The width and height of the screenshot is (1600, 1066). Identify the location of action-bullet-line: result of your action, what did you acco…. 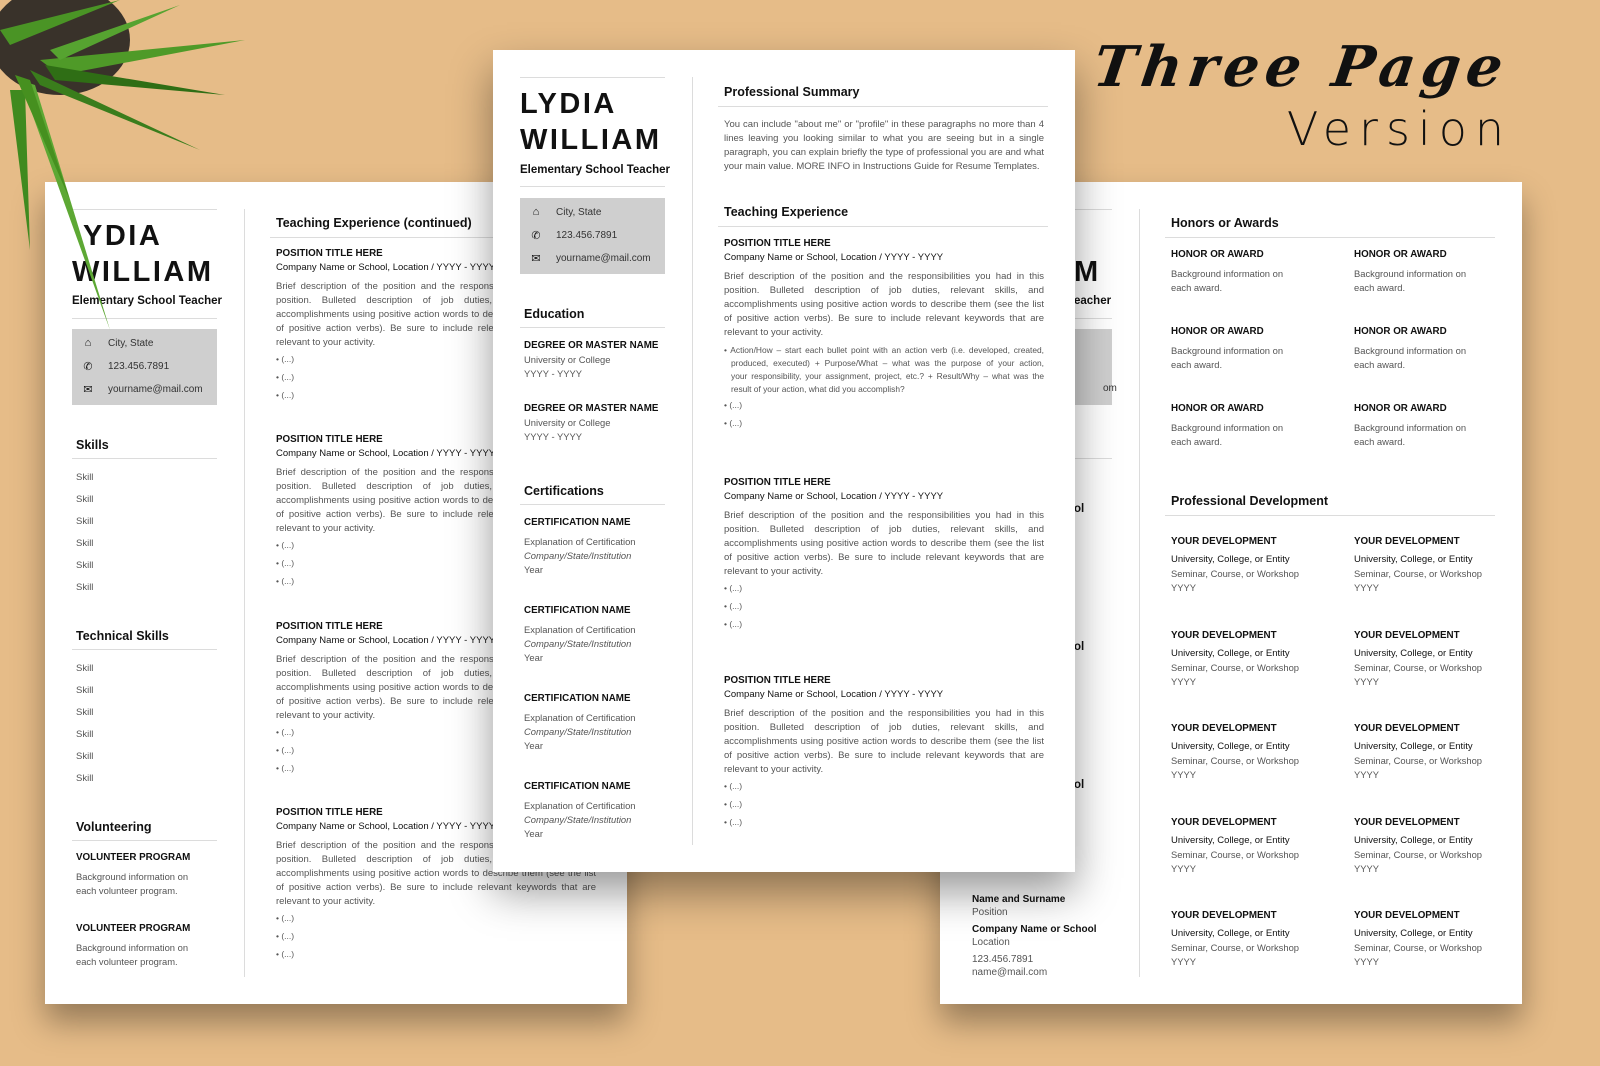
(818, 389).